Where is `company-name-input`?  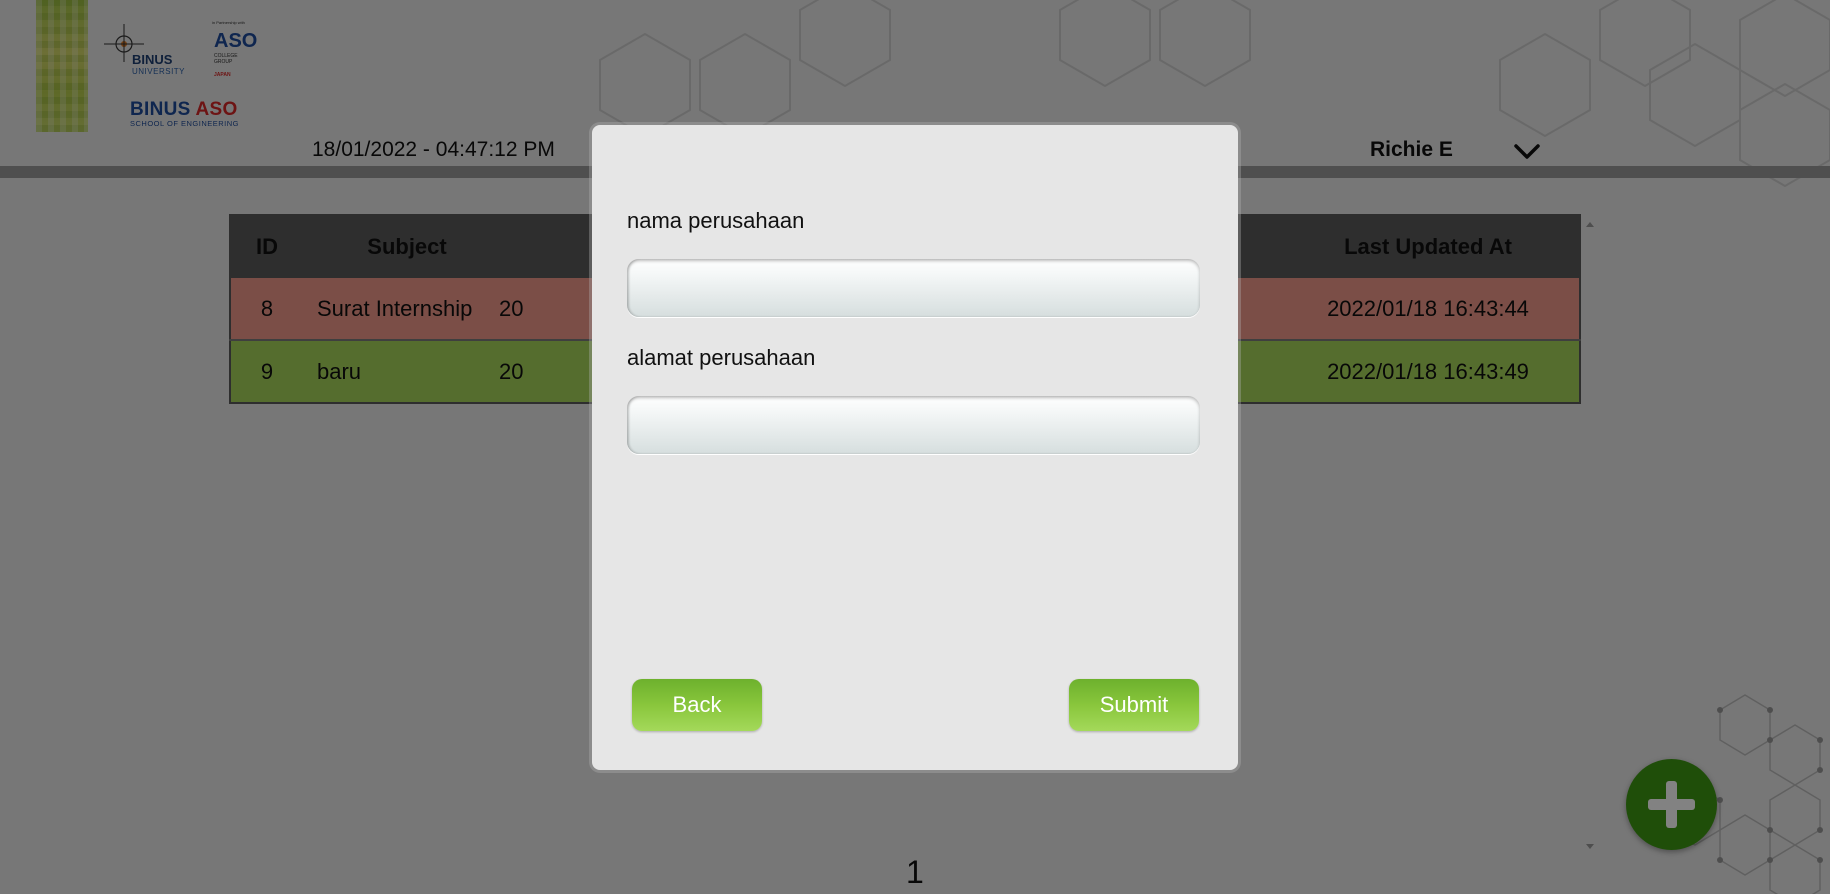 company-name-input is located at coordinates (913, 288).